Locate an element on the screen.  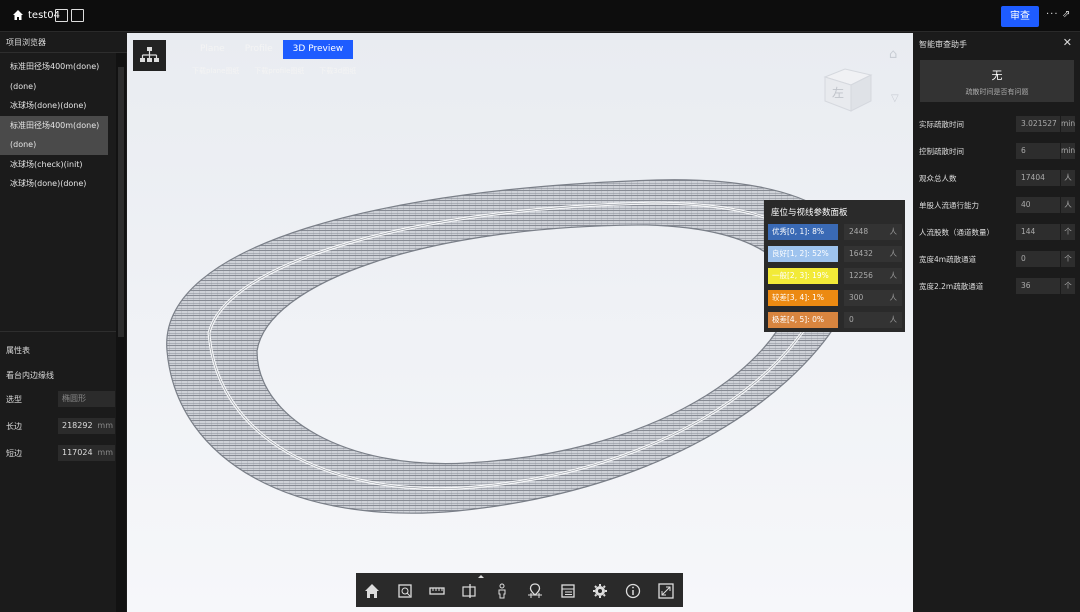
seat-count-field: 12256 人 is located at coordinates (873, 276).